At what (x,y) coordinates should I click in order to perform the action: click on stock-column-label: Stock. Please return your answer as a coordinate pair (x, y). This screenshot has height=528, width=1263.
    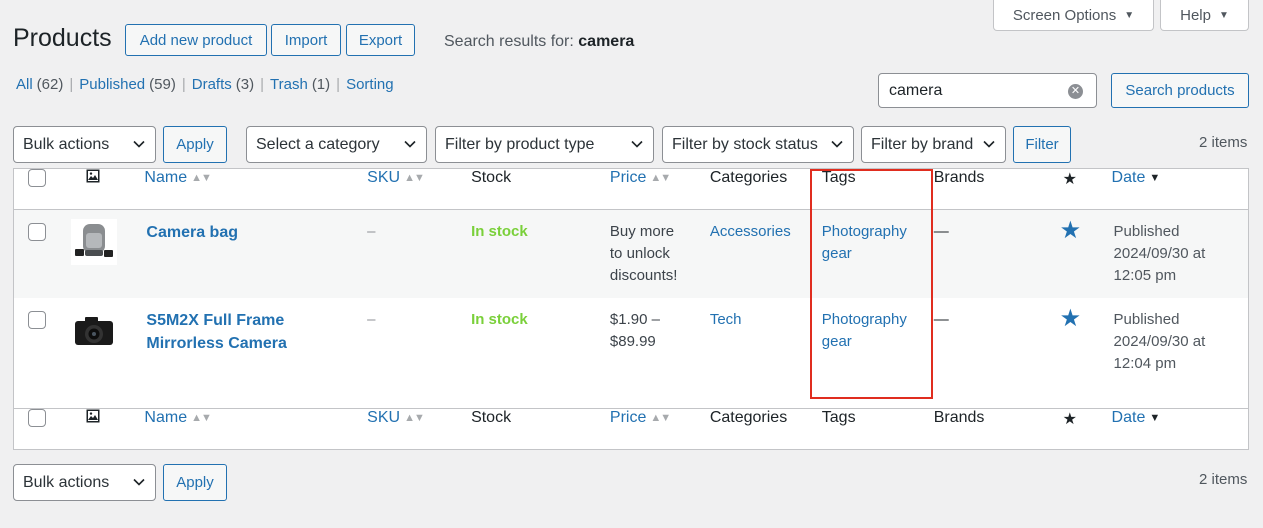
    Looking at the image, I should click on (491, 417).